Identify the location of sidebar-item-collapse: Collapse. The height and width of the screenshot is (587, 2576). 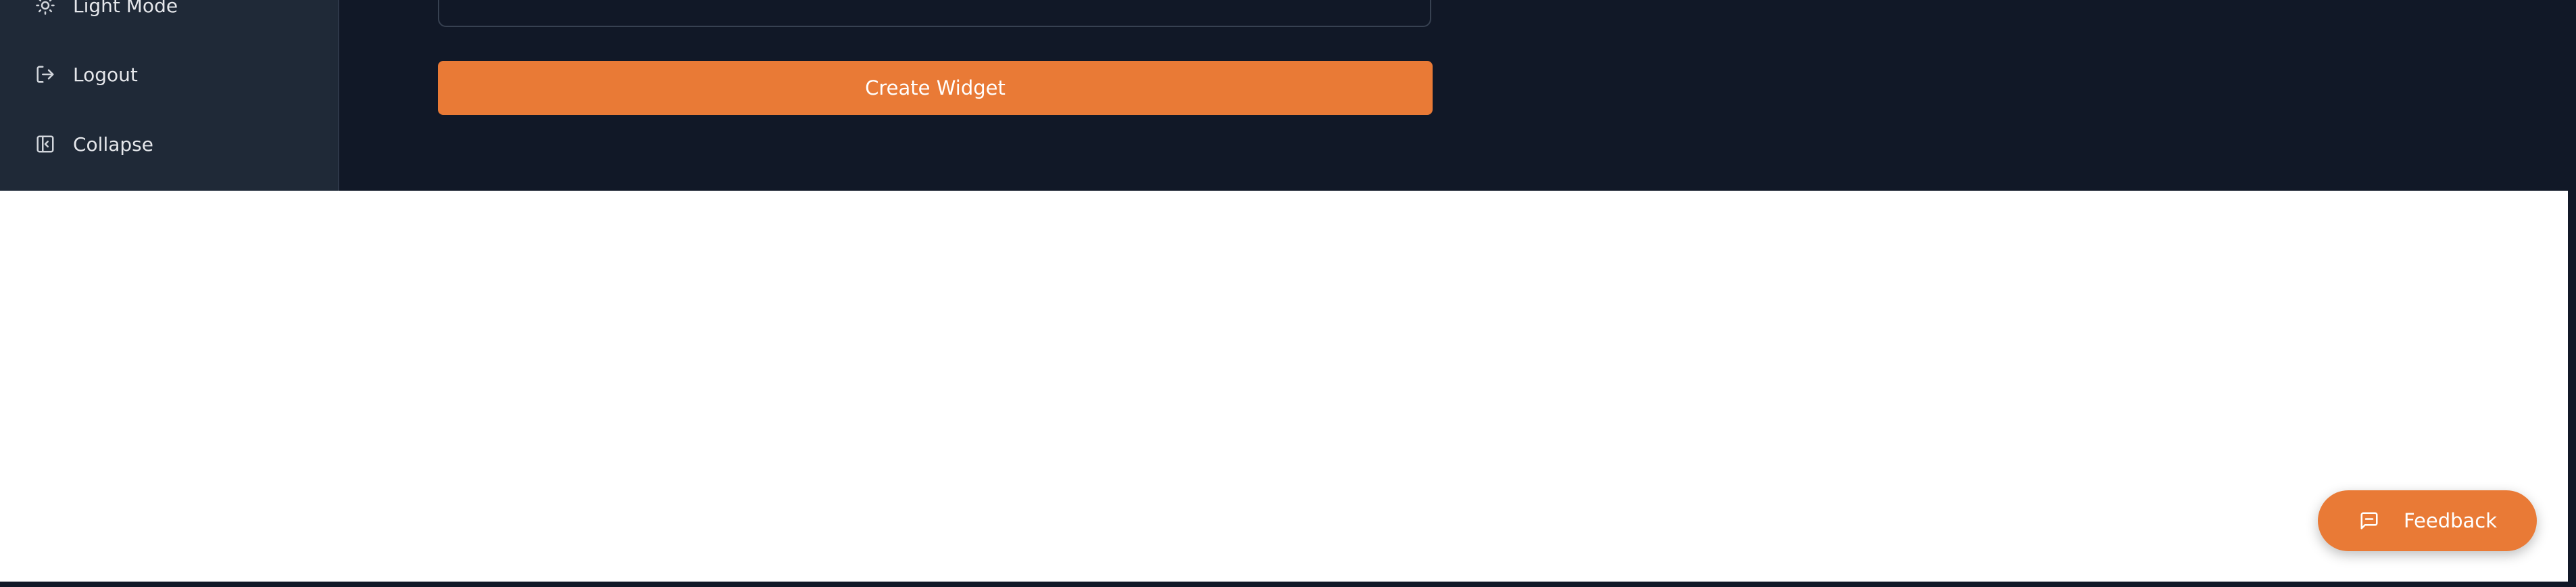
(93, 144).